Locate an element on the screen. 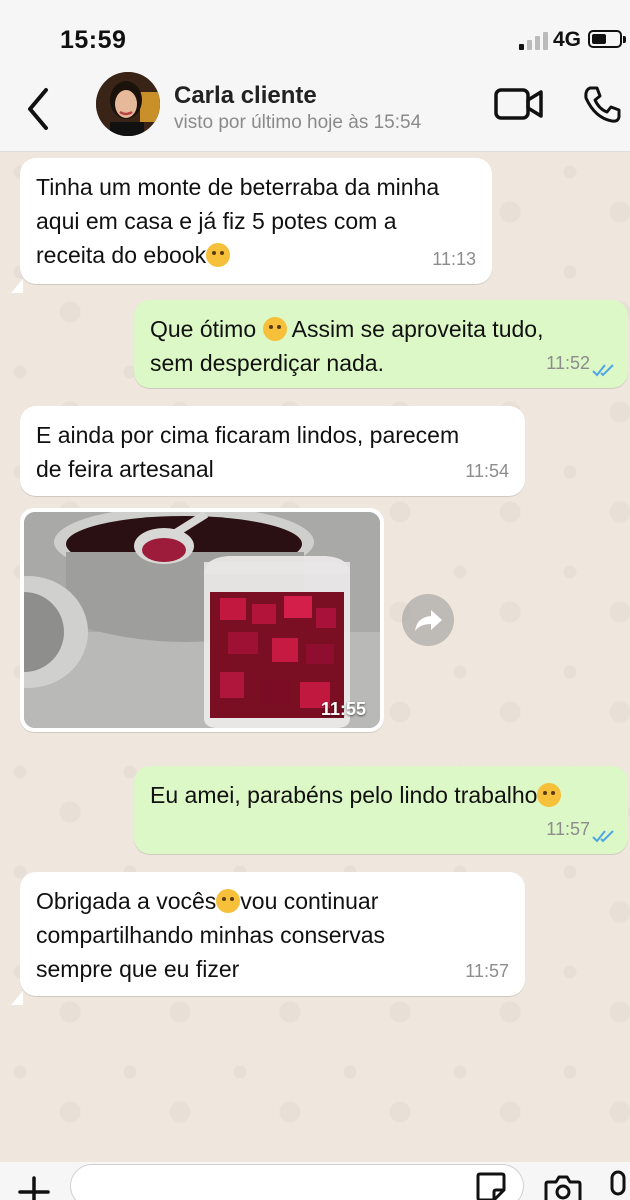  video-call-icon is located at coordinates (518, 104).